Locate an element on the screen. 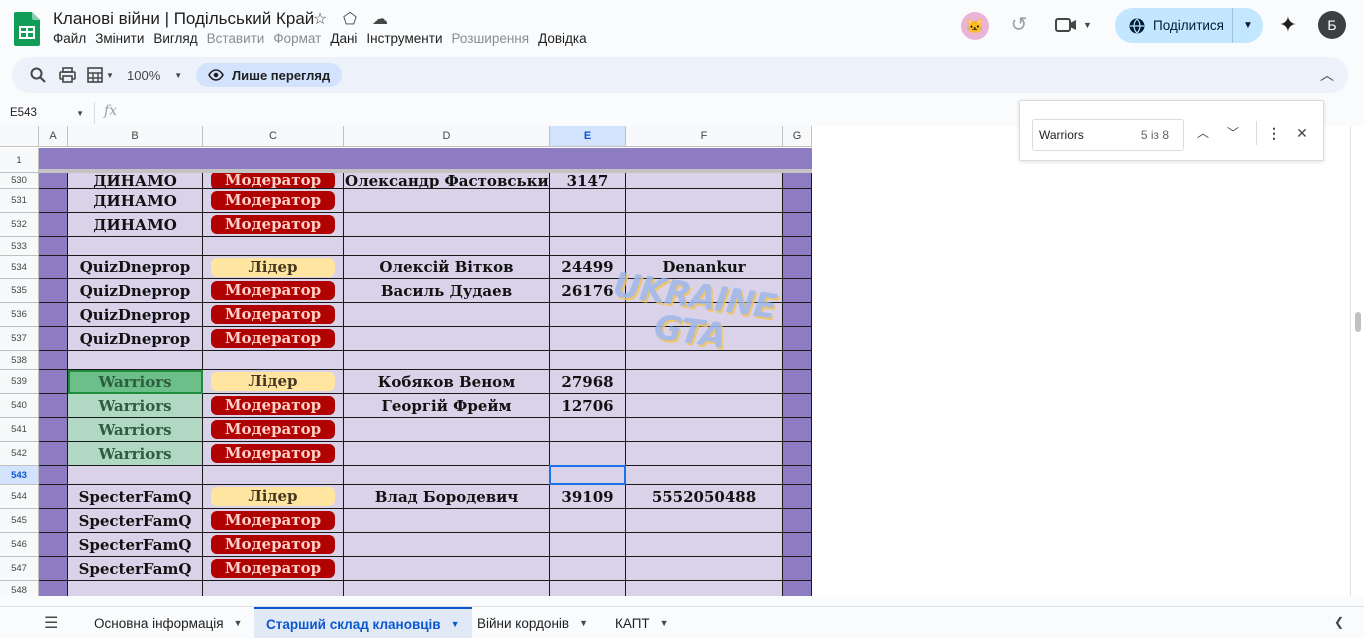  cell-c-541: Модератор is located at coordinates (273, 430).